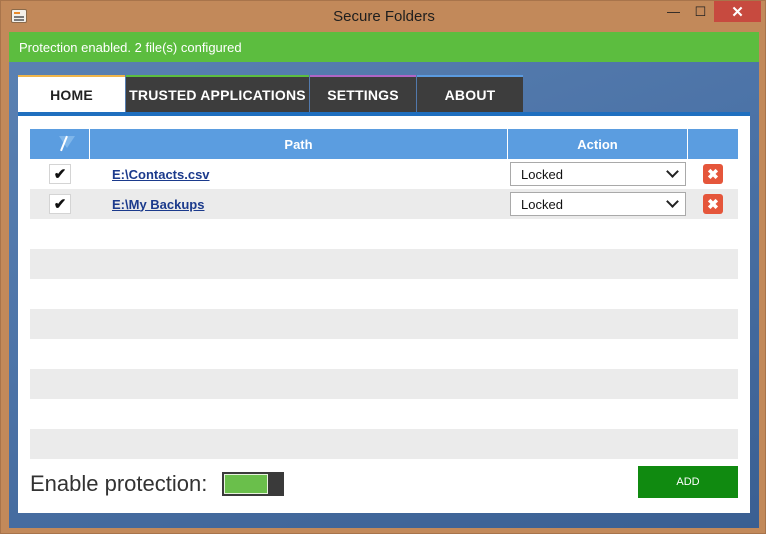 This screenshot has width=766, height=534. What do you see at coordinates (66, 144) in the screenshot?
I see `filter-icon` at bounding box center [66, 144].